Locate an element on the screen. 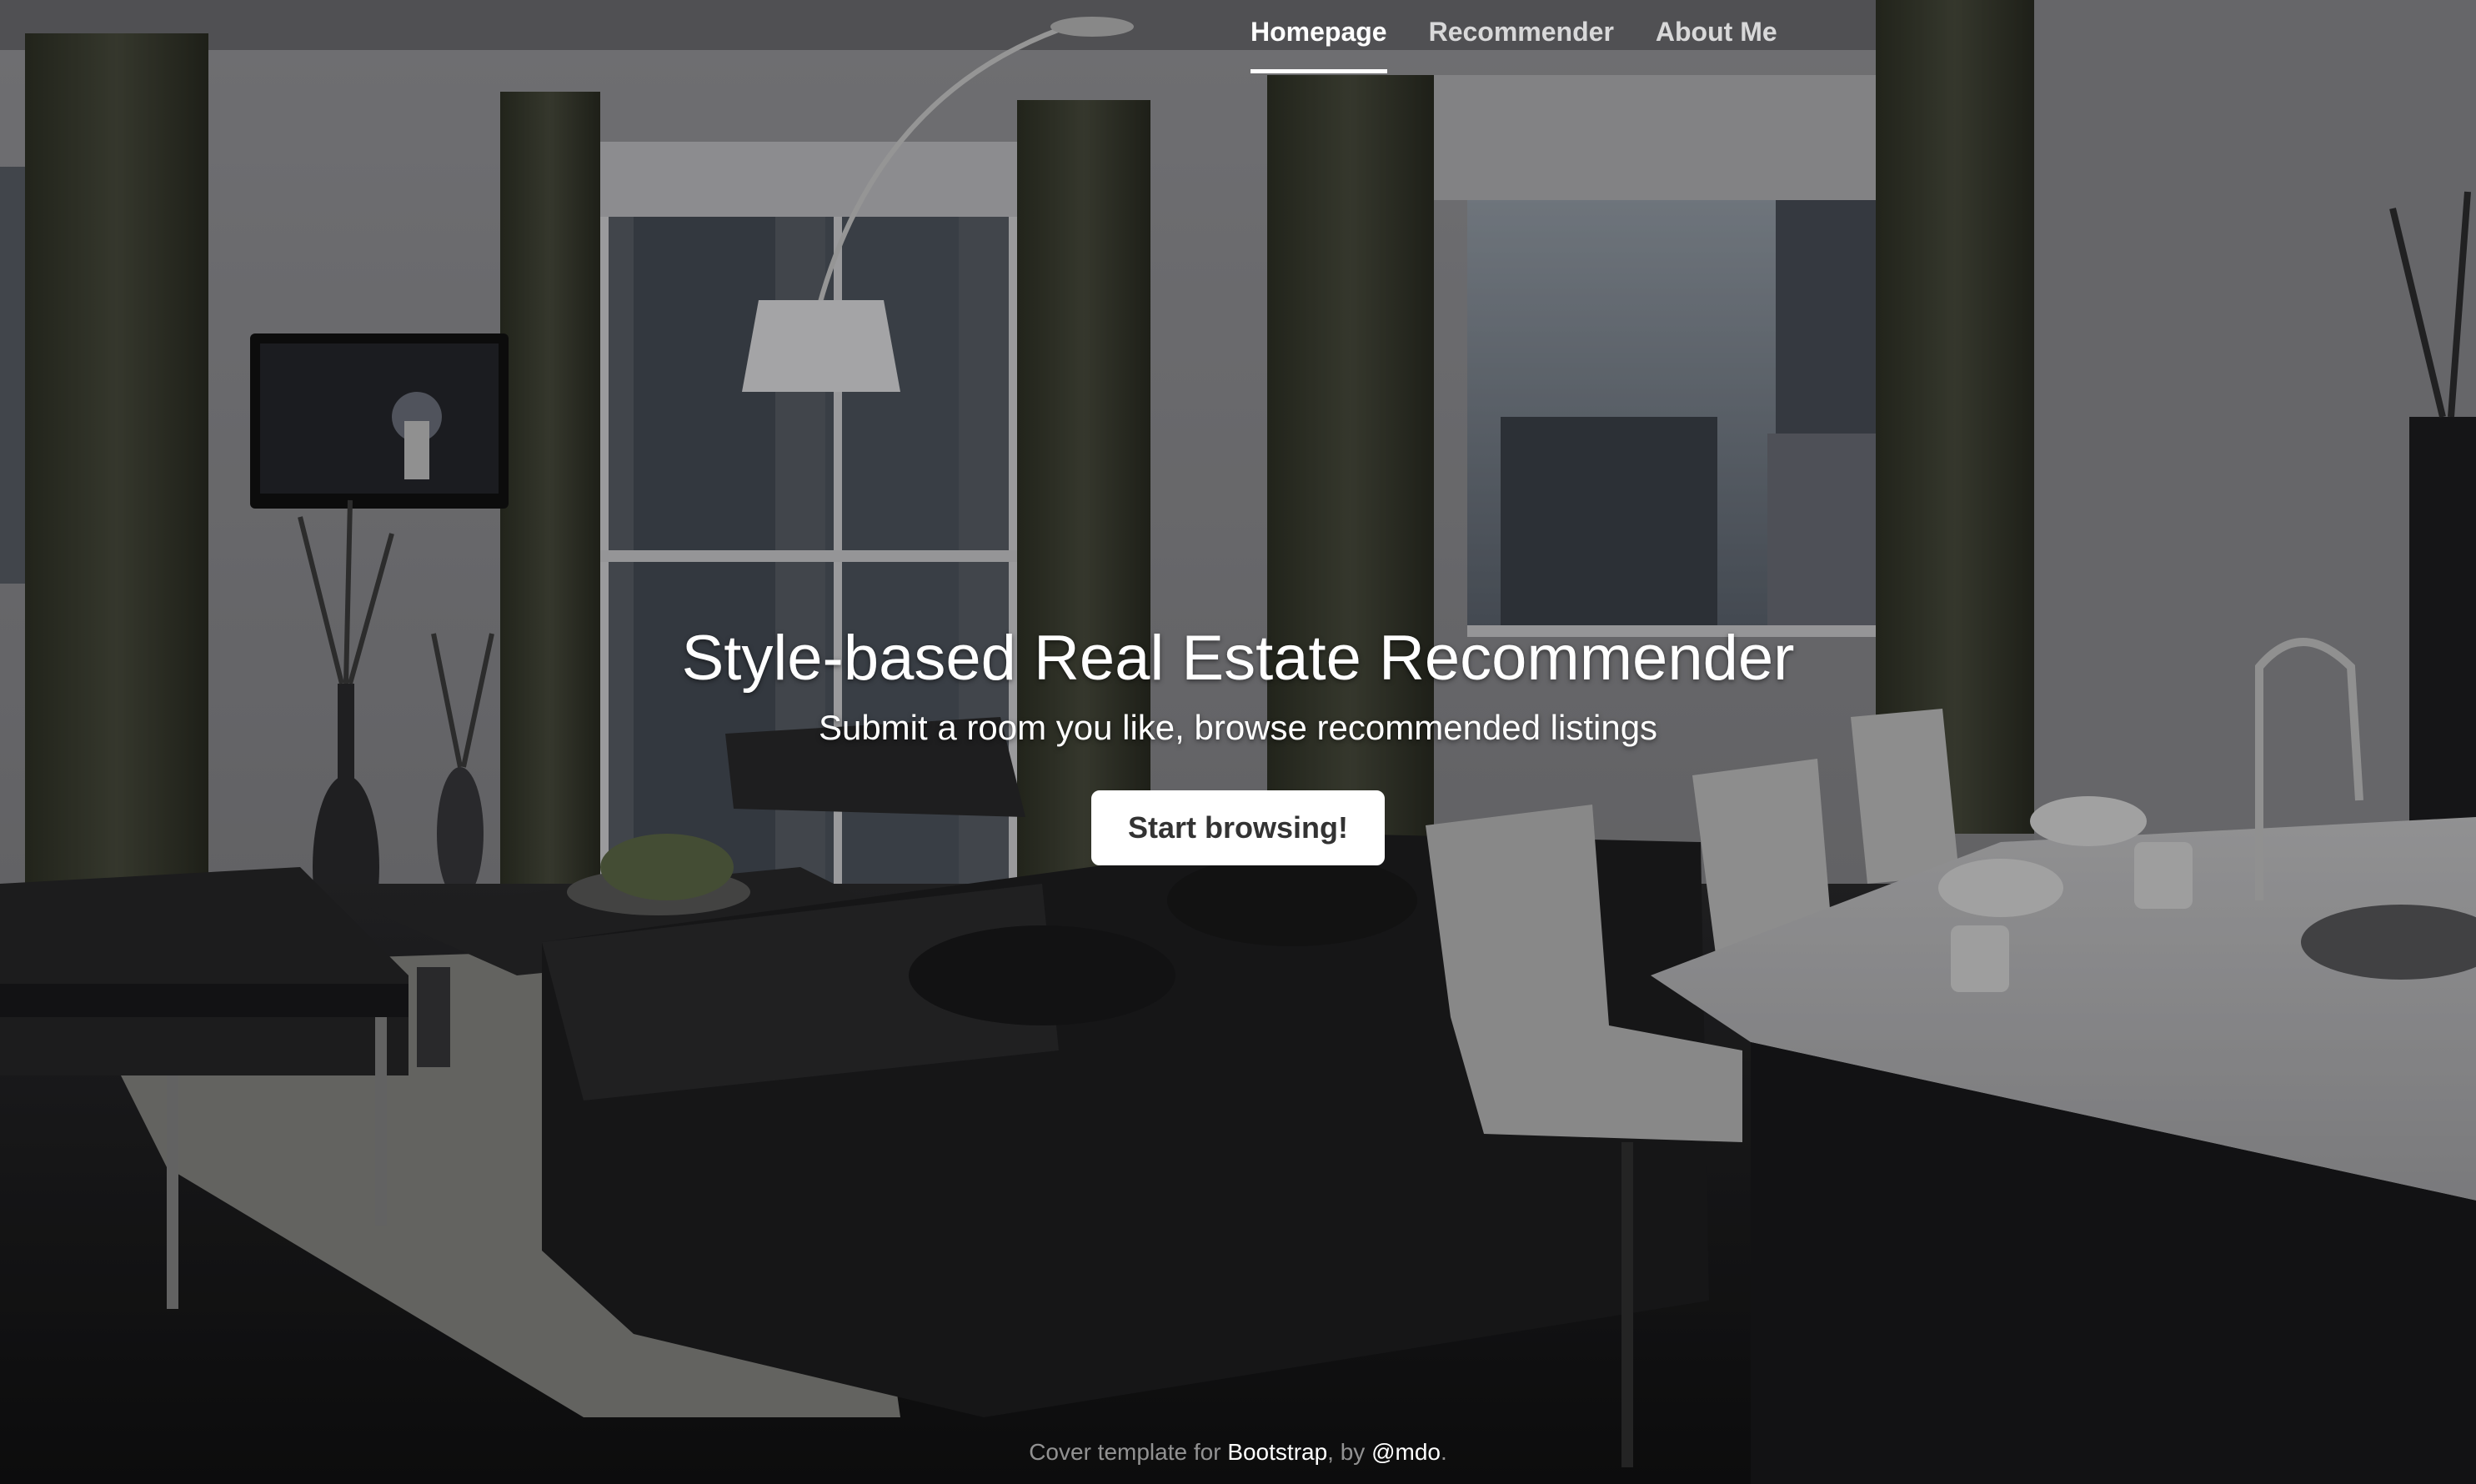  footer-suffix: . is located at coordinates (1444, 1452).